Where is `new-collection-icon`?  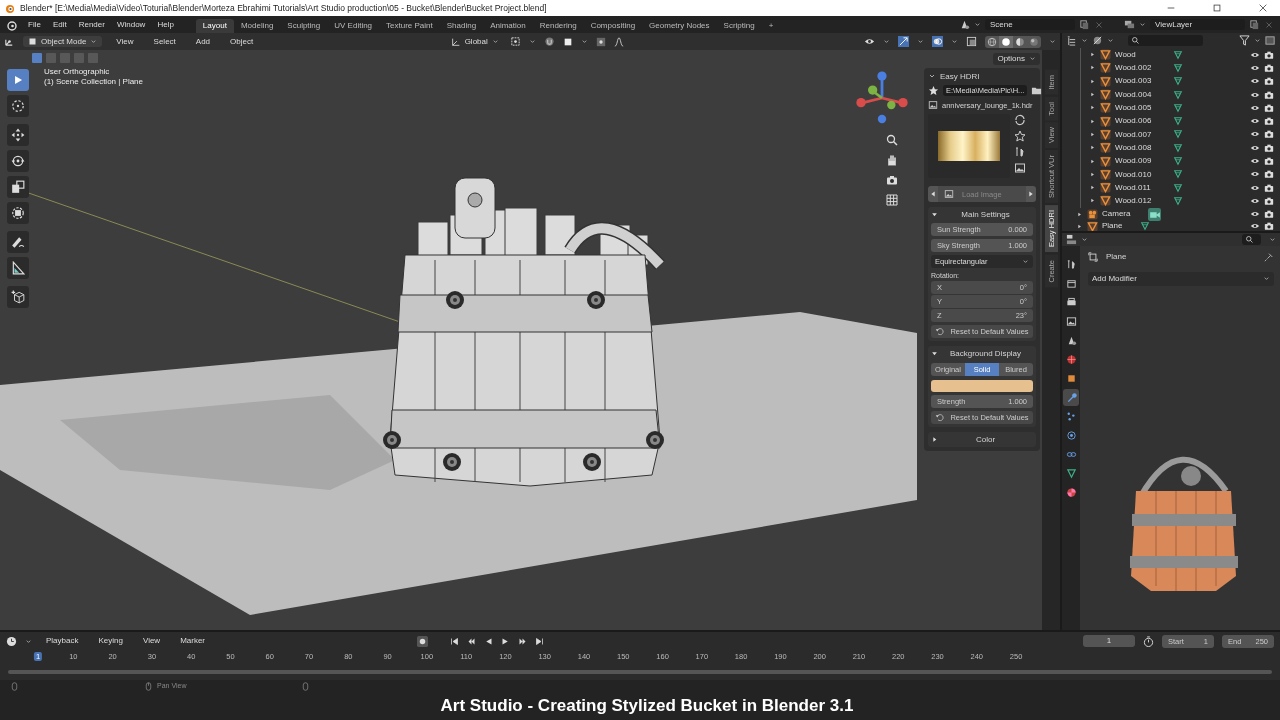 new-collection-icon is located at coordinates (1270, 40).